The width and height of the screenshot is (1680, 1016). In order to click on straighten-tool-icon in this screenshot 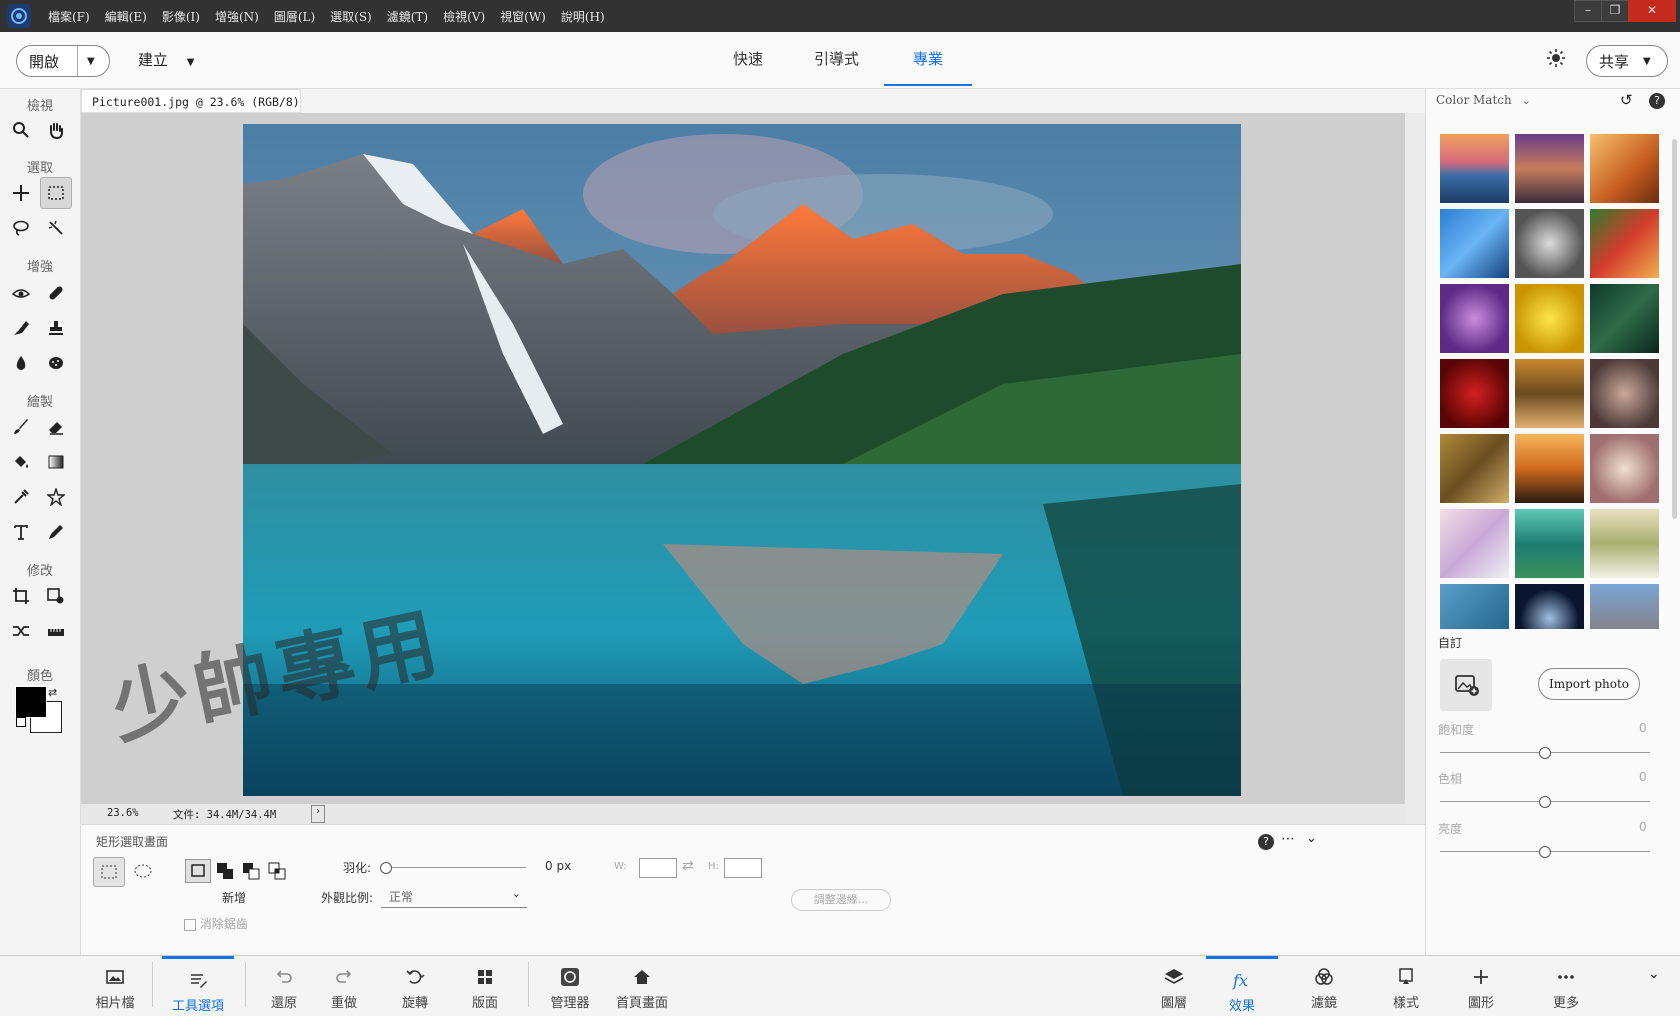, I will do `click(56, 631)`.